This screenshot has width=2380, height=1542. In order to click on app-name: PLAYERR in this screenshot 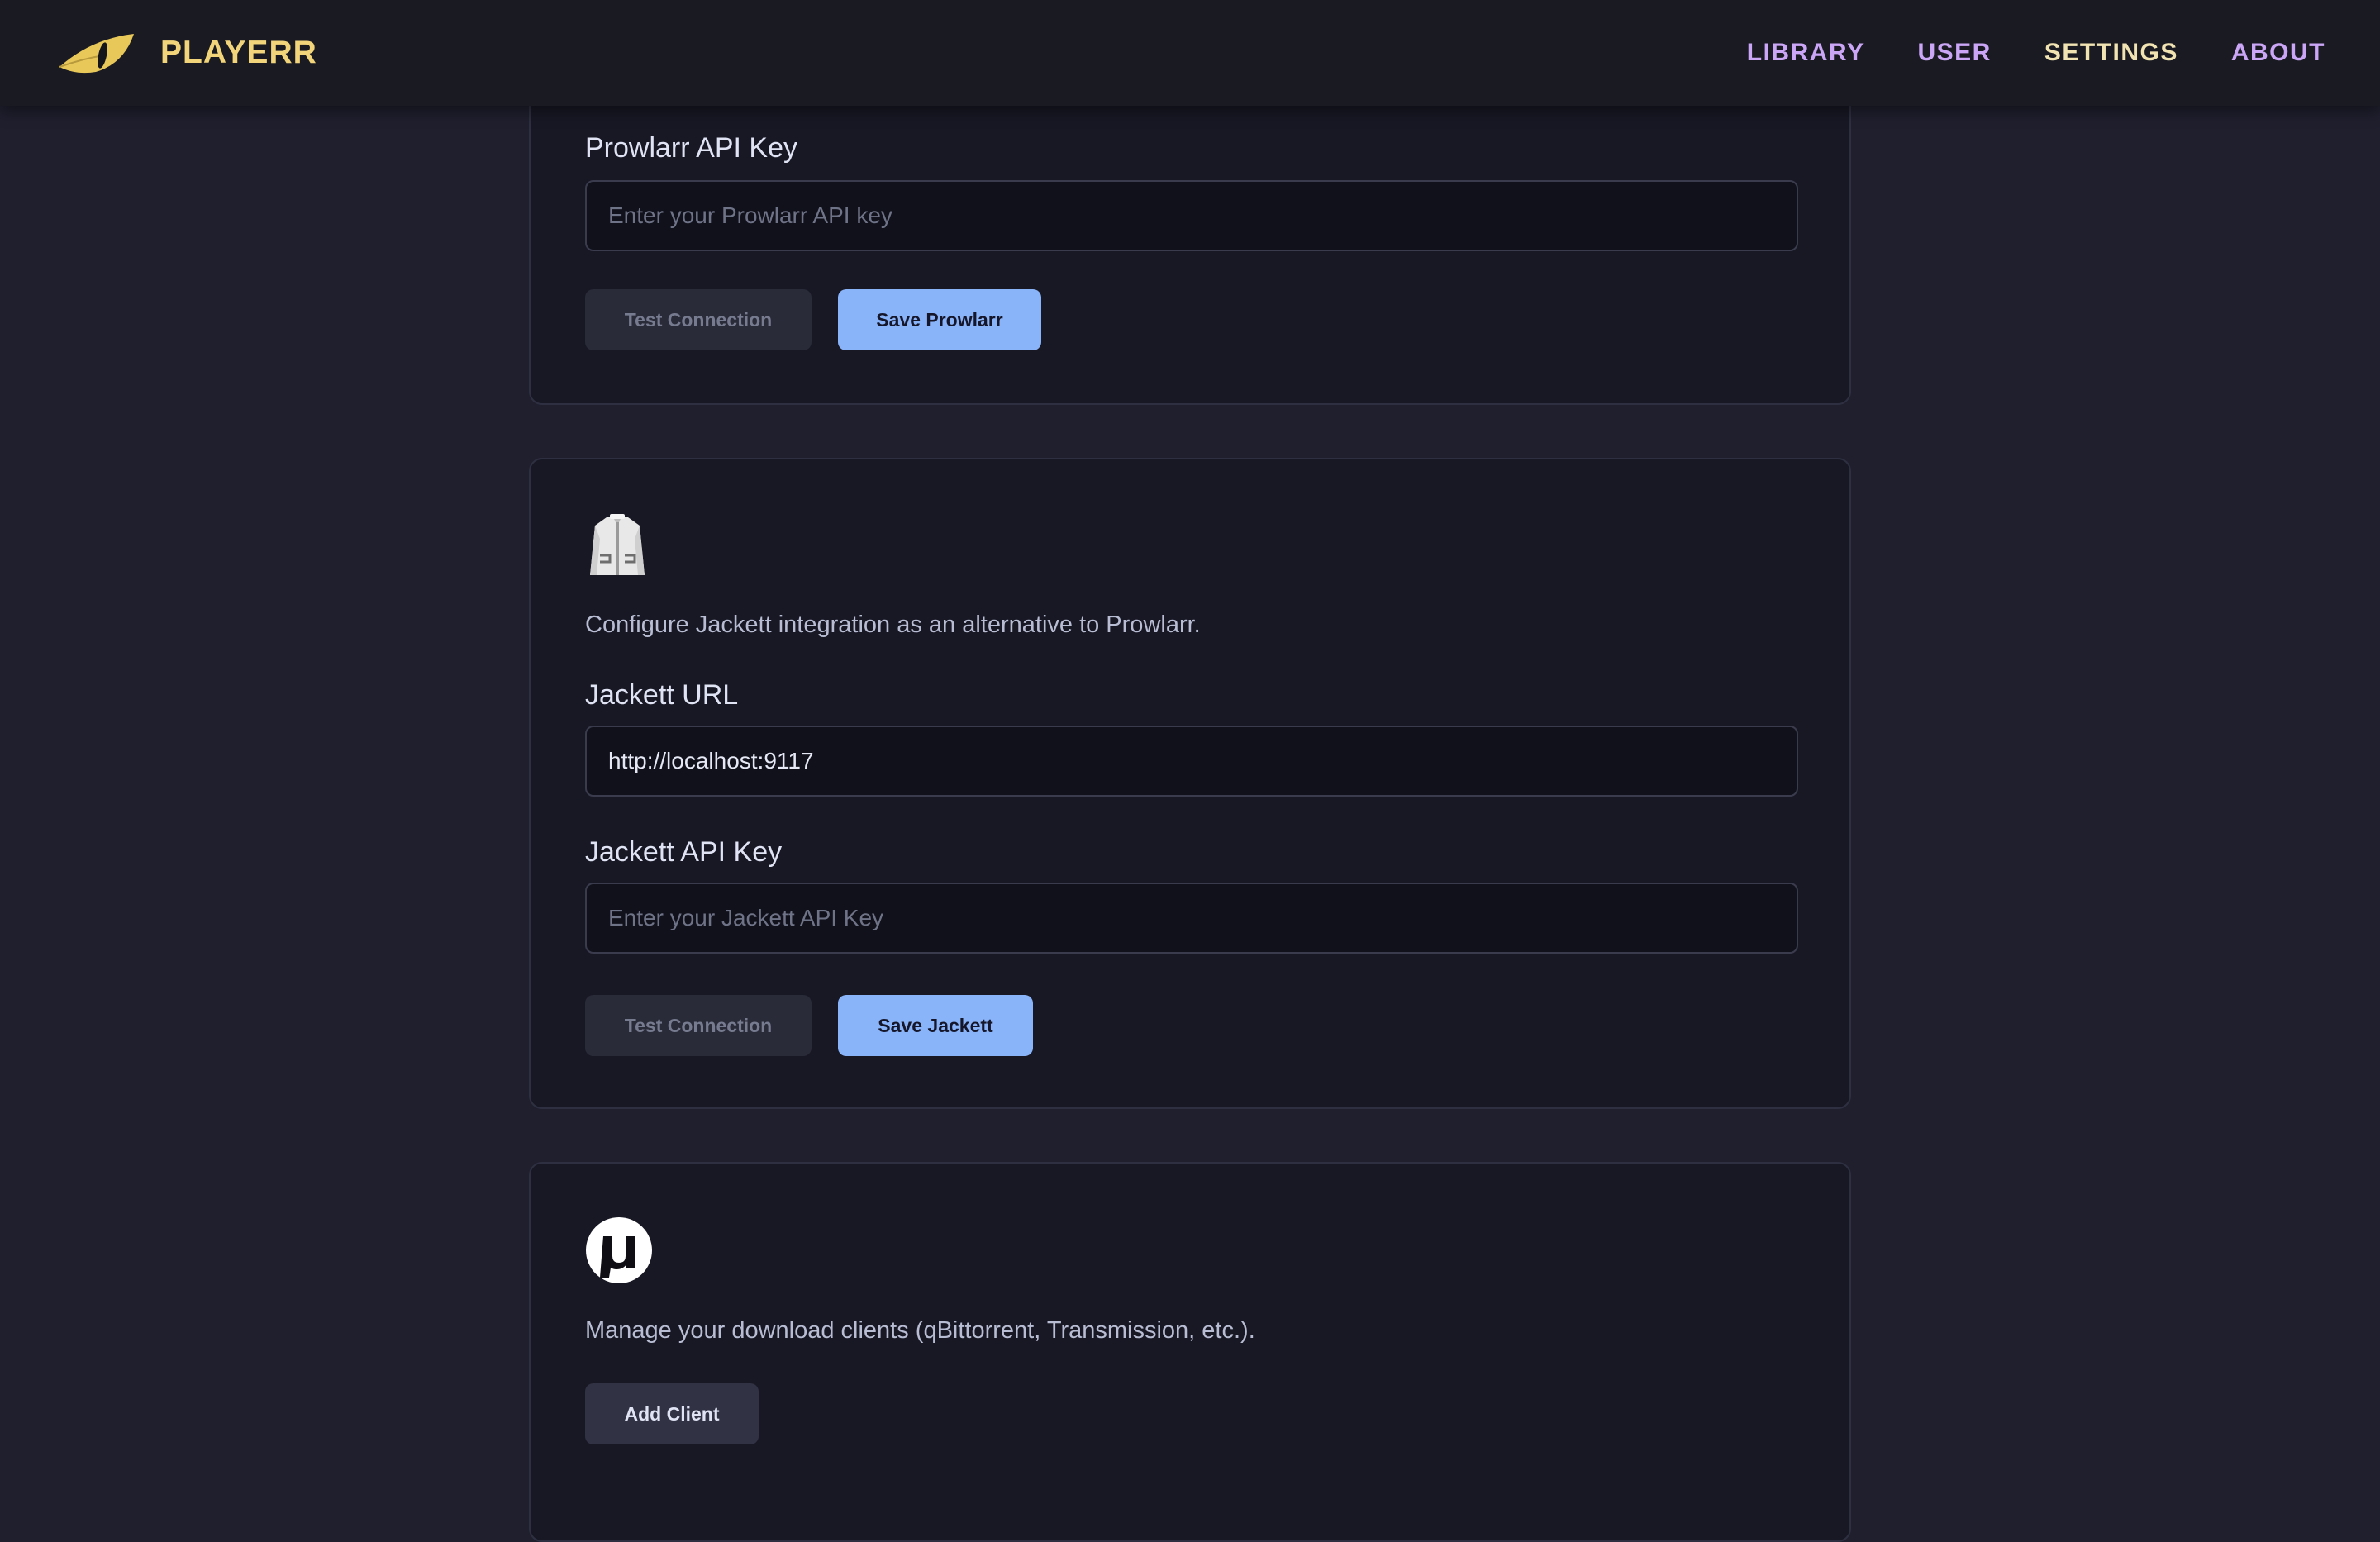, I will do `click(238, 52)`.